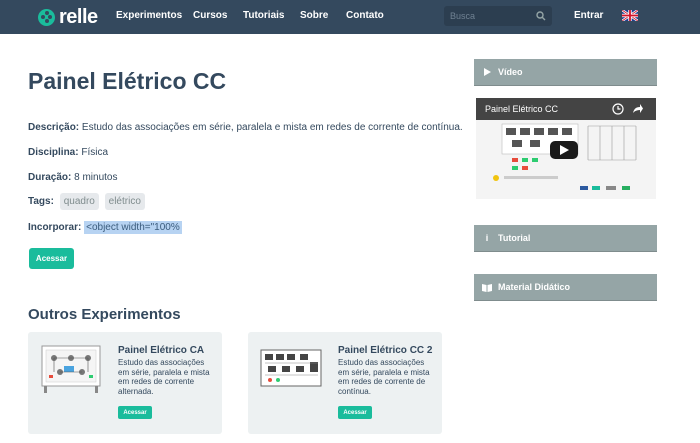  What do you see at coordinates (127, 81) in the screenshot?
I see `page-title: Painel Elétrico CC` at bounding box center [127, 81].